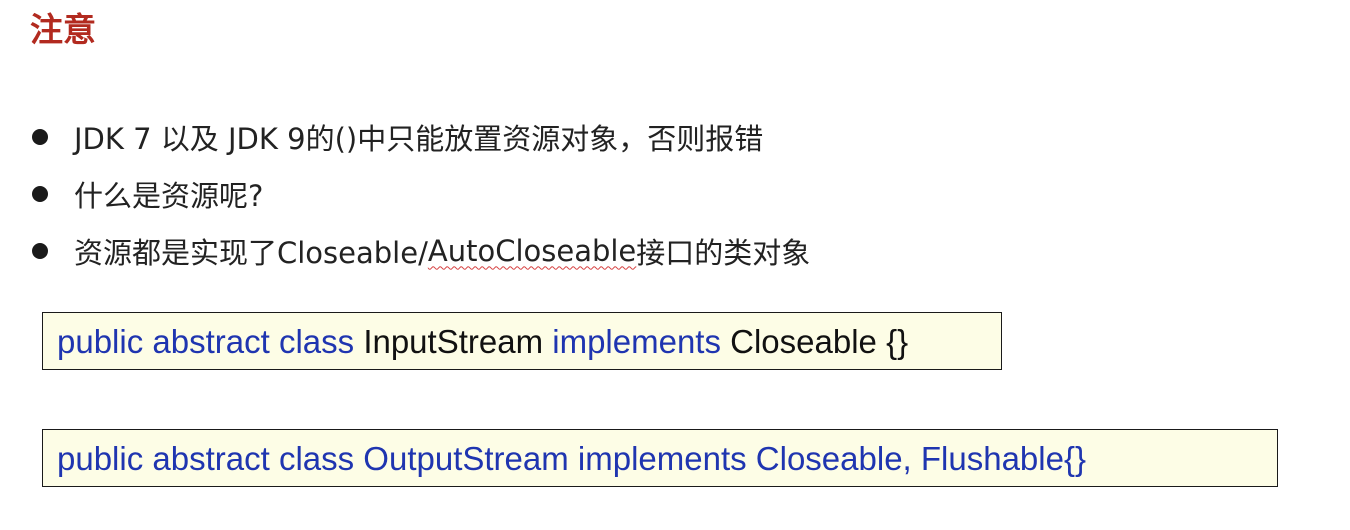  What do you see at coordinates (210, 341) in the screenshot?
I see `code-keyword: public abstract class` at bounding box center [210, 341].